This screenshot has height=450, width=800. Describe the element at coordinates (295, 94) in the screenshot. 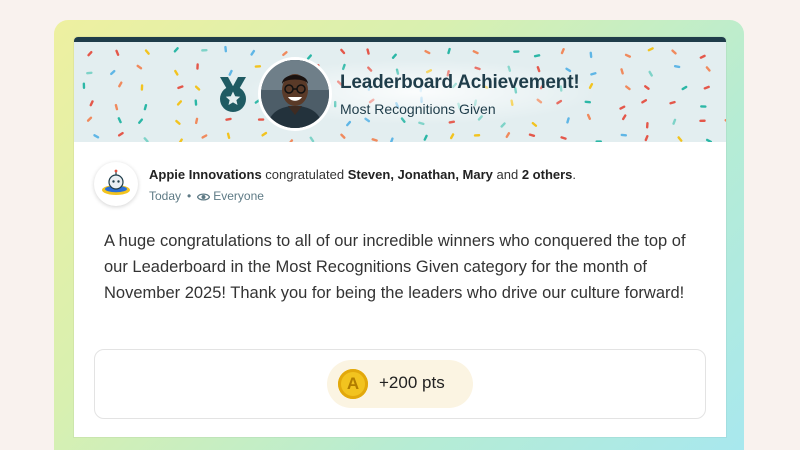

I see `winner-avatar` at that location.